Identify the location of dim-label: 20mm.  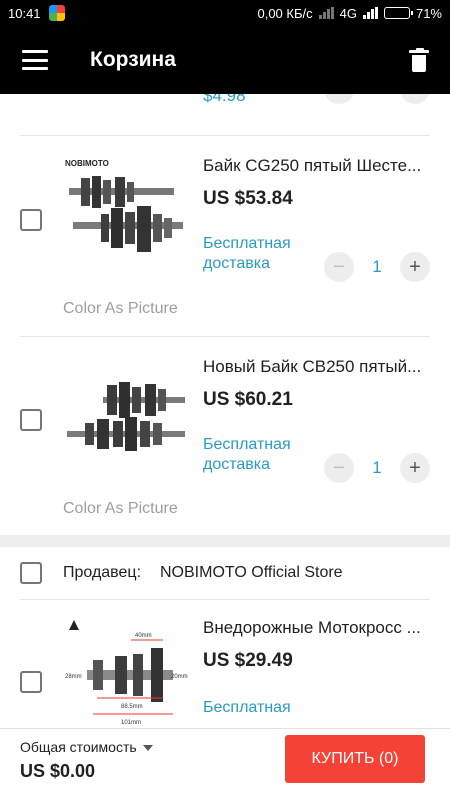
(179, 677).